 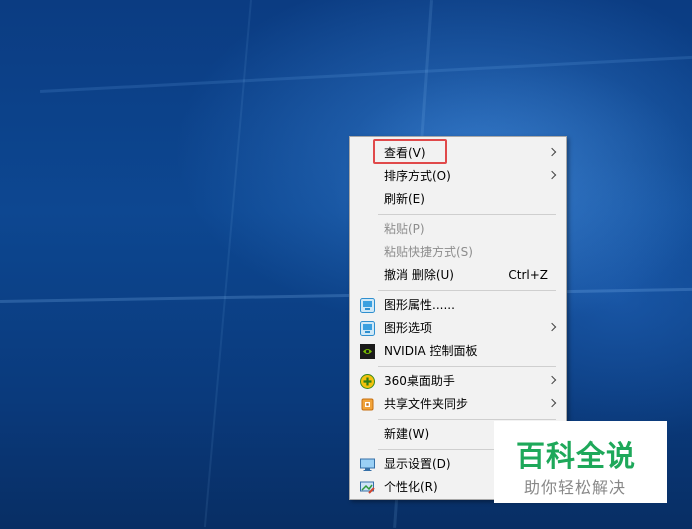 What do you see at coordinates (408, 328) in the screenshot?
I see `menu-item-label: 图形选项` at bounding box center [408, 328].